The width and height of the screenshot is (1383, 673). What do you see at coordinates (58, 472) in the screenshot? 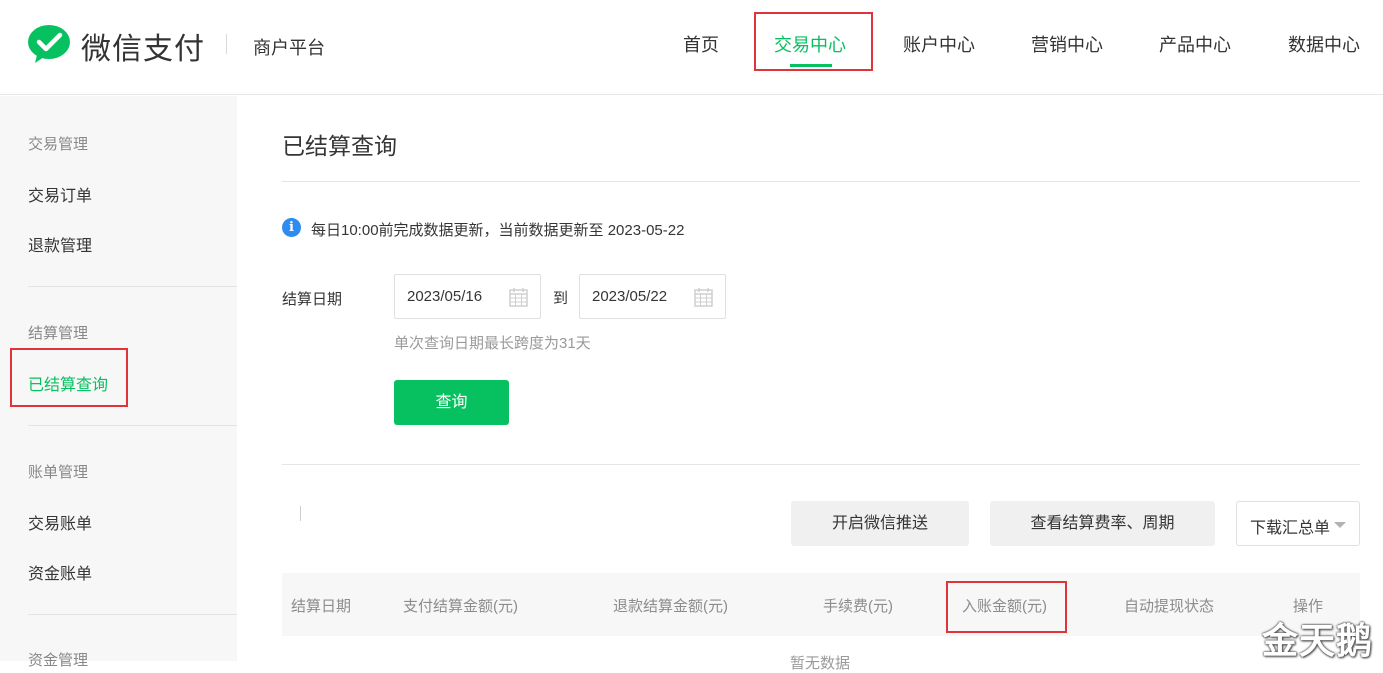
I see `sidebar-group-bills: 账单管理` at bounding box center [58, 472].